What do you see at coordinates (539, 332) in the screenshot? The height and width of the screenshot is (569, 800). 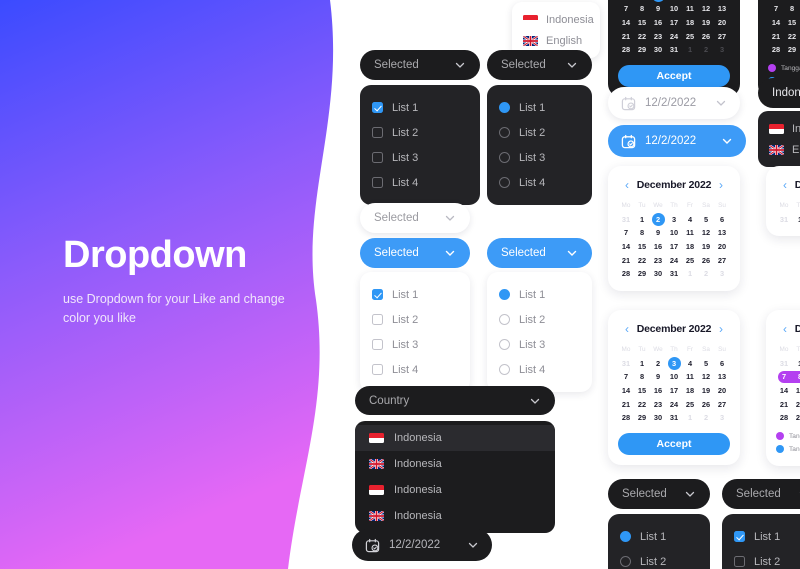 I see `radio-list-light: List 1 List 2 List 3 List 4` at bounding box center [539, 332].